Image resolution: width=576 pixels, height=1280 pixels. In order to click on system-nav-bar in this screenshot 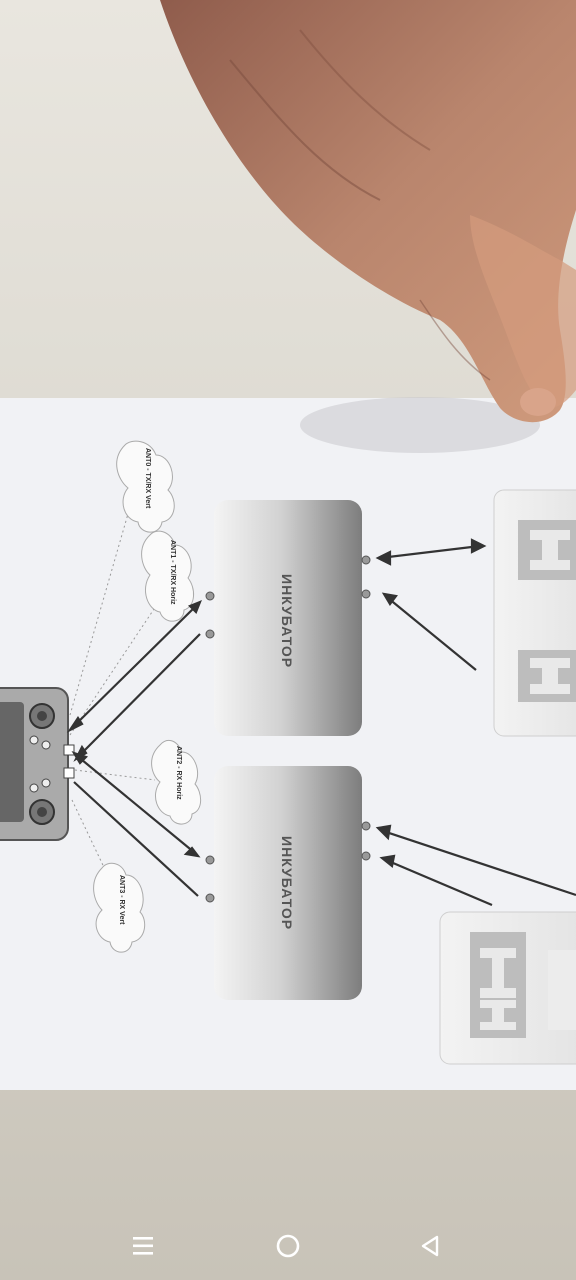, I will do `click(288, 1246)`.